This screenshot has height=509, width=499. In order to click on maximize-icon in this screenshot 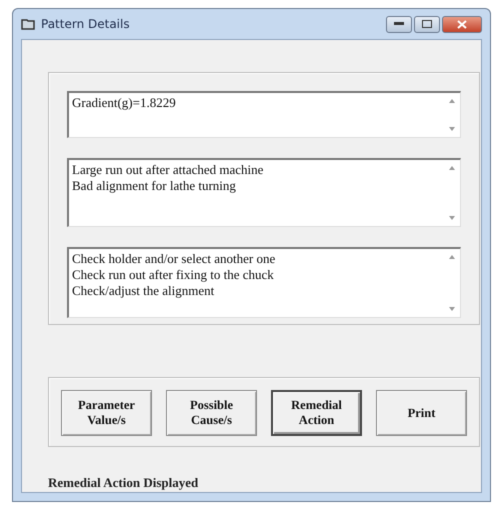, I will do `click(427, 24)`.